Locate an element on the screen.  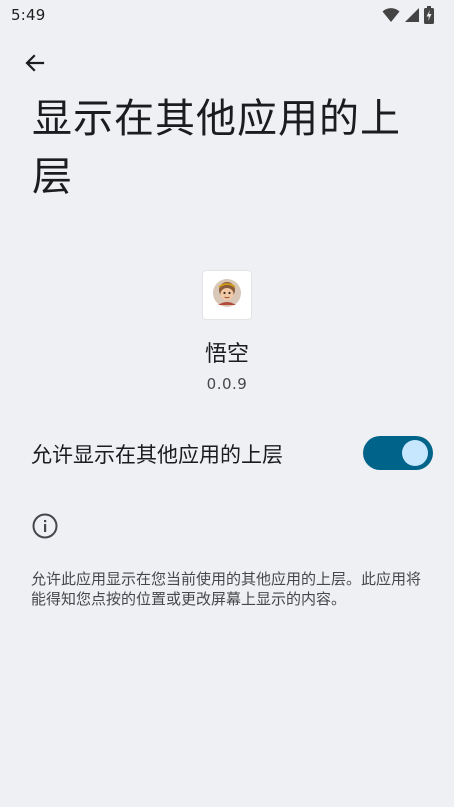
page-title: 显示在其他应用的上层 is located at coordinates (216, 148).